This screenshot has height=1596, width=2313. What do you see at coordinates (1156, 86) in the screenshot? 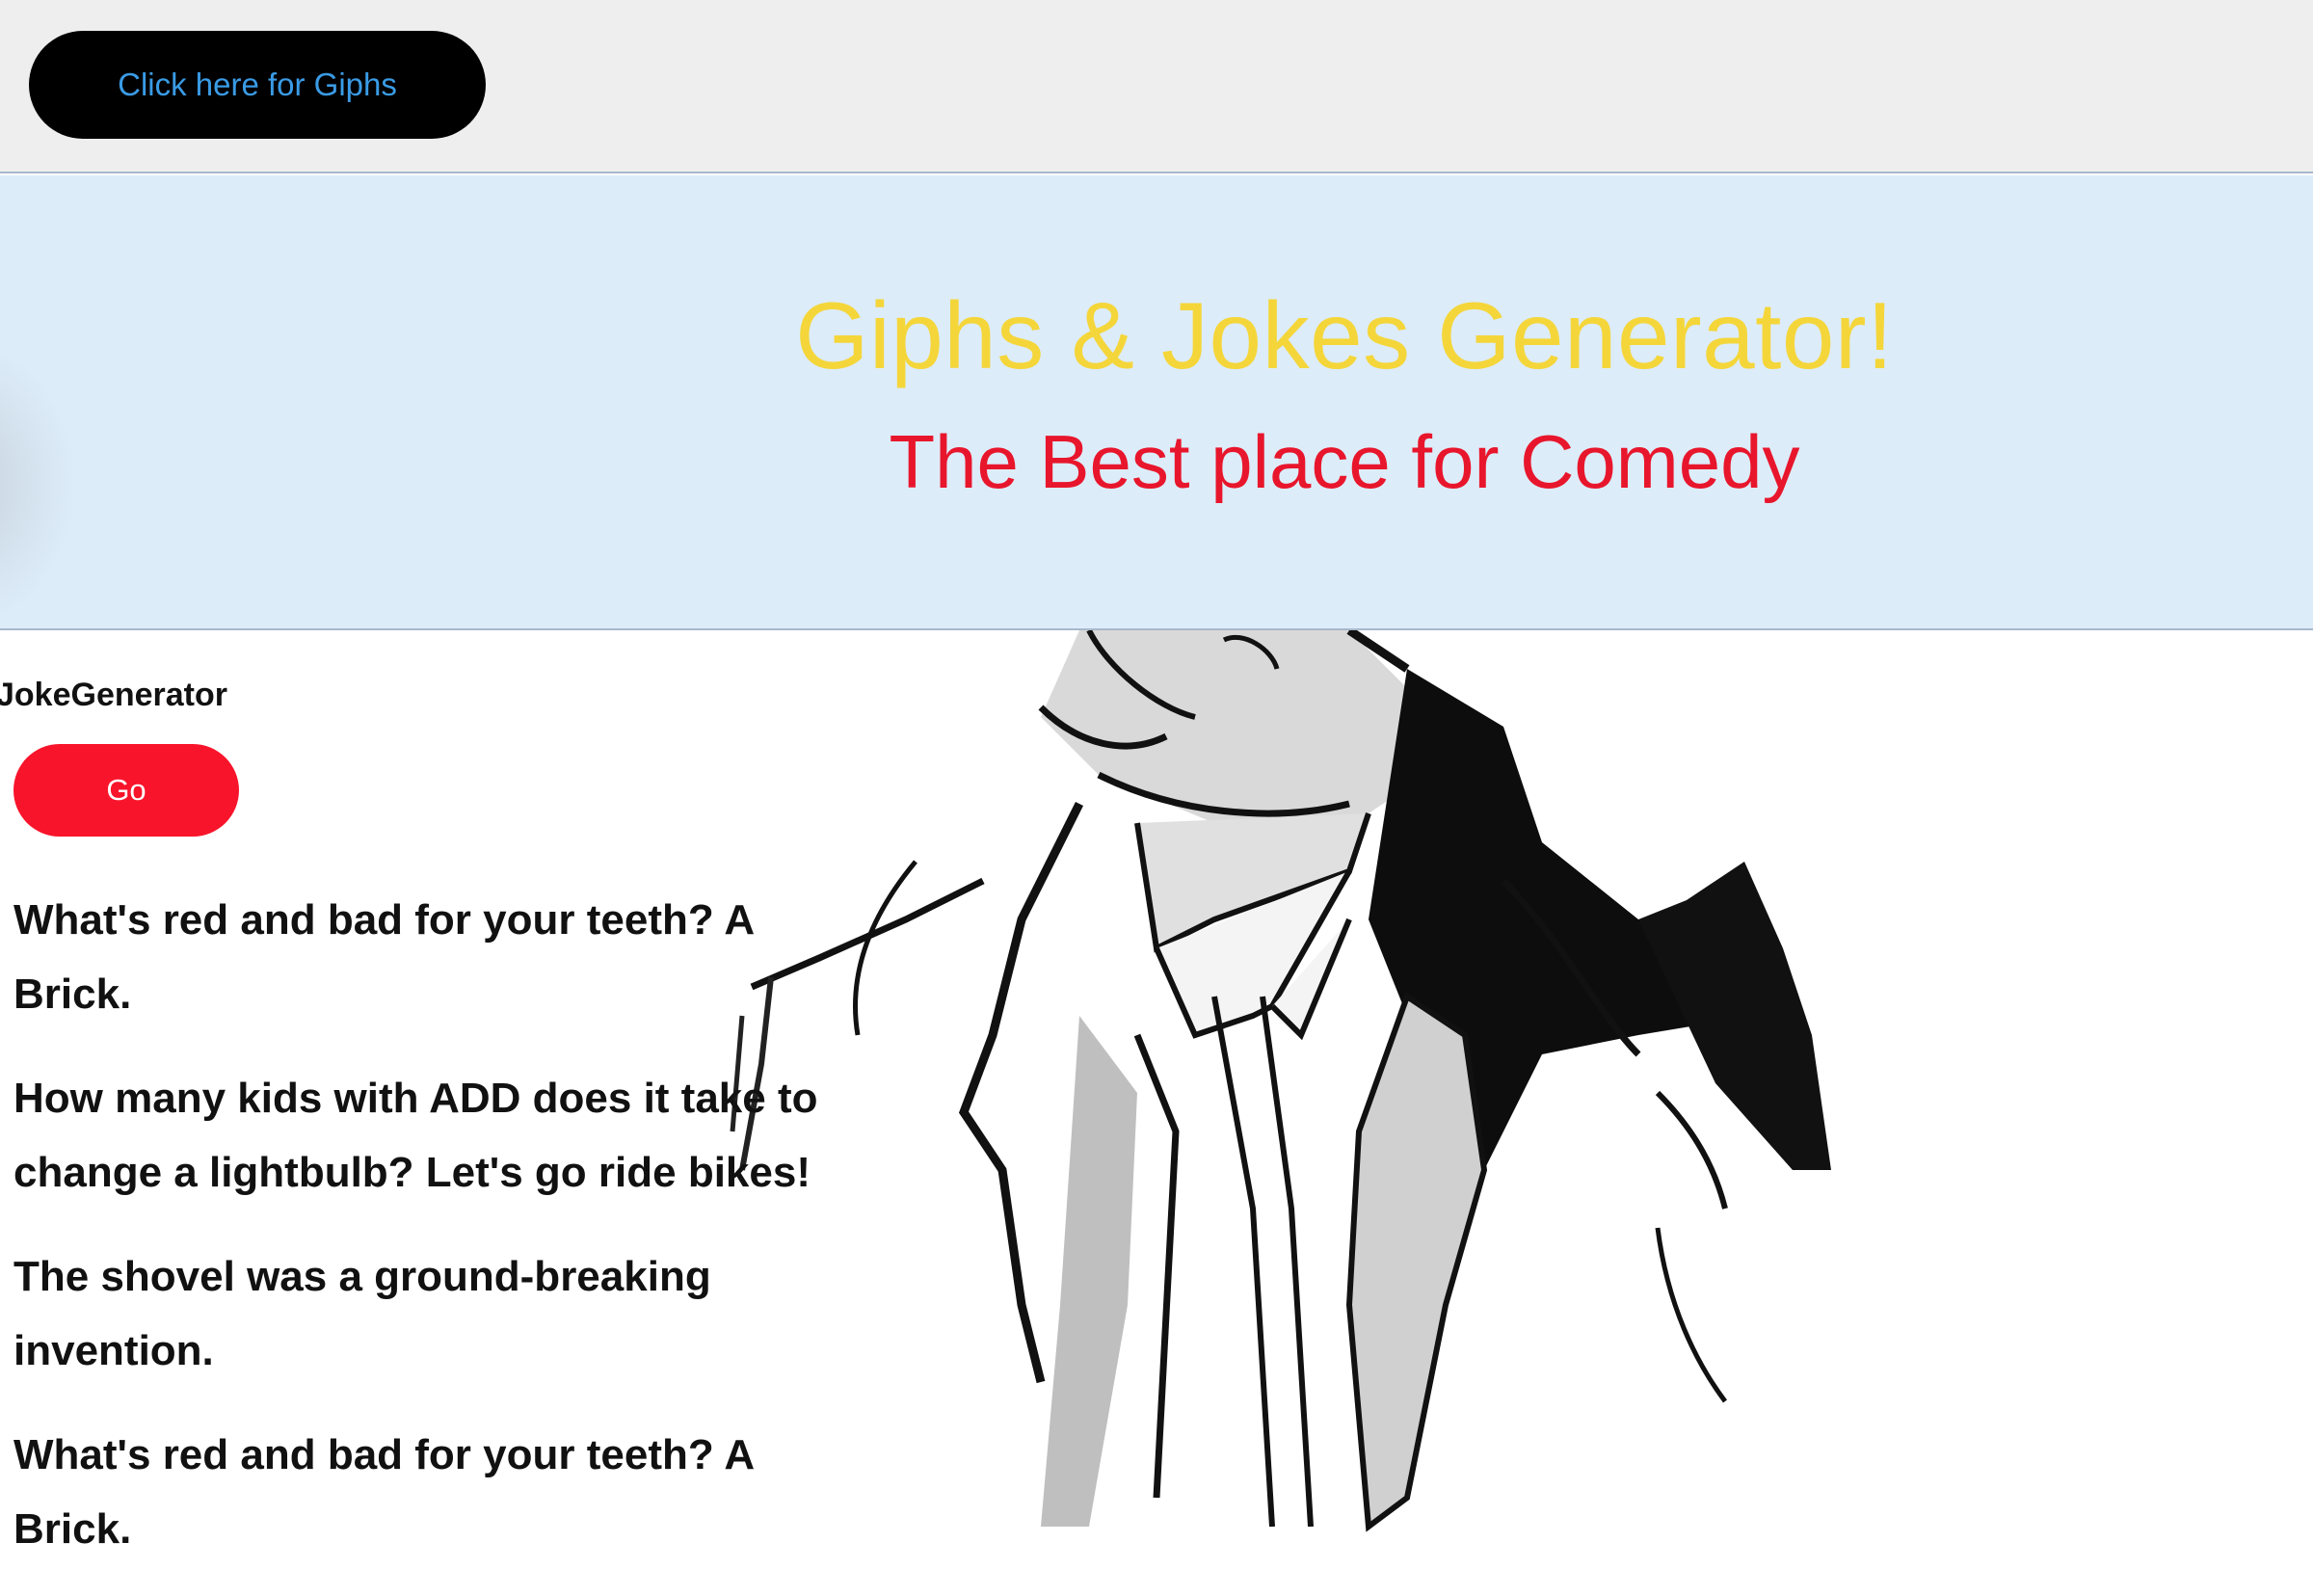
I see `top-bar: Click here for Giphs` at bounding box center [1156, 86].